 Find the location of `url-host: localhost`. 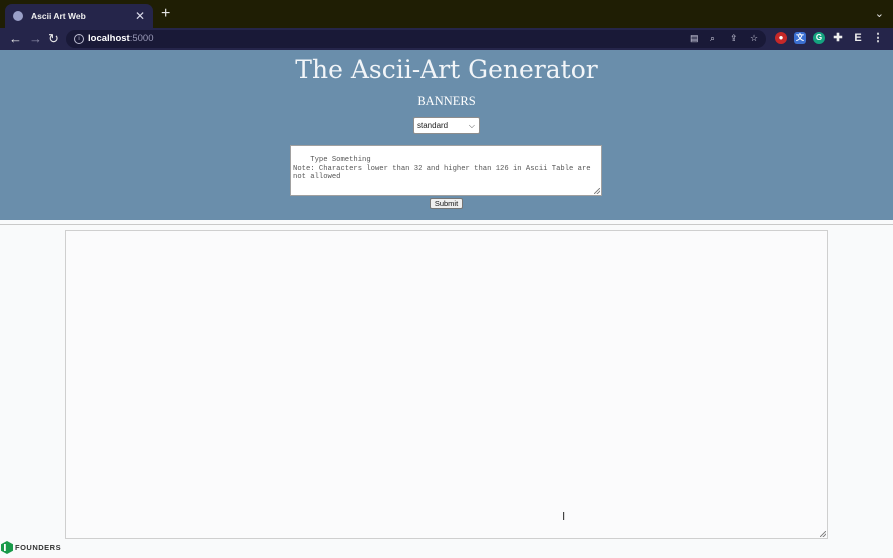

url-host: localhost is located at coordinates (109, 38).